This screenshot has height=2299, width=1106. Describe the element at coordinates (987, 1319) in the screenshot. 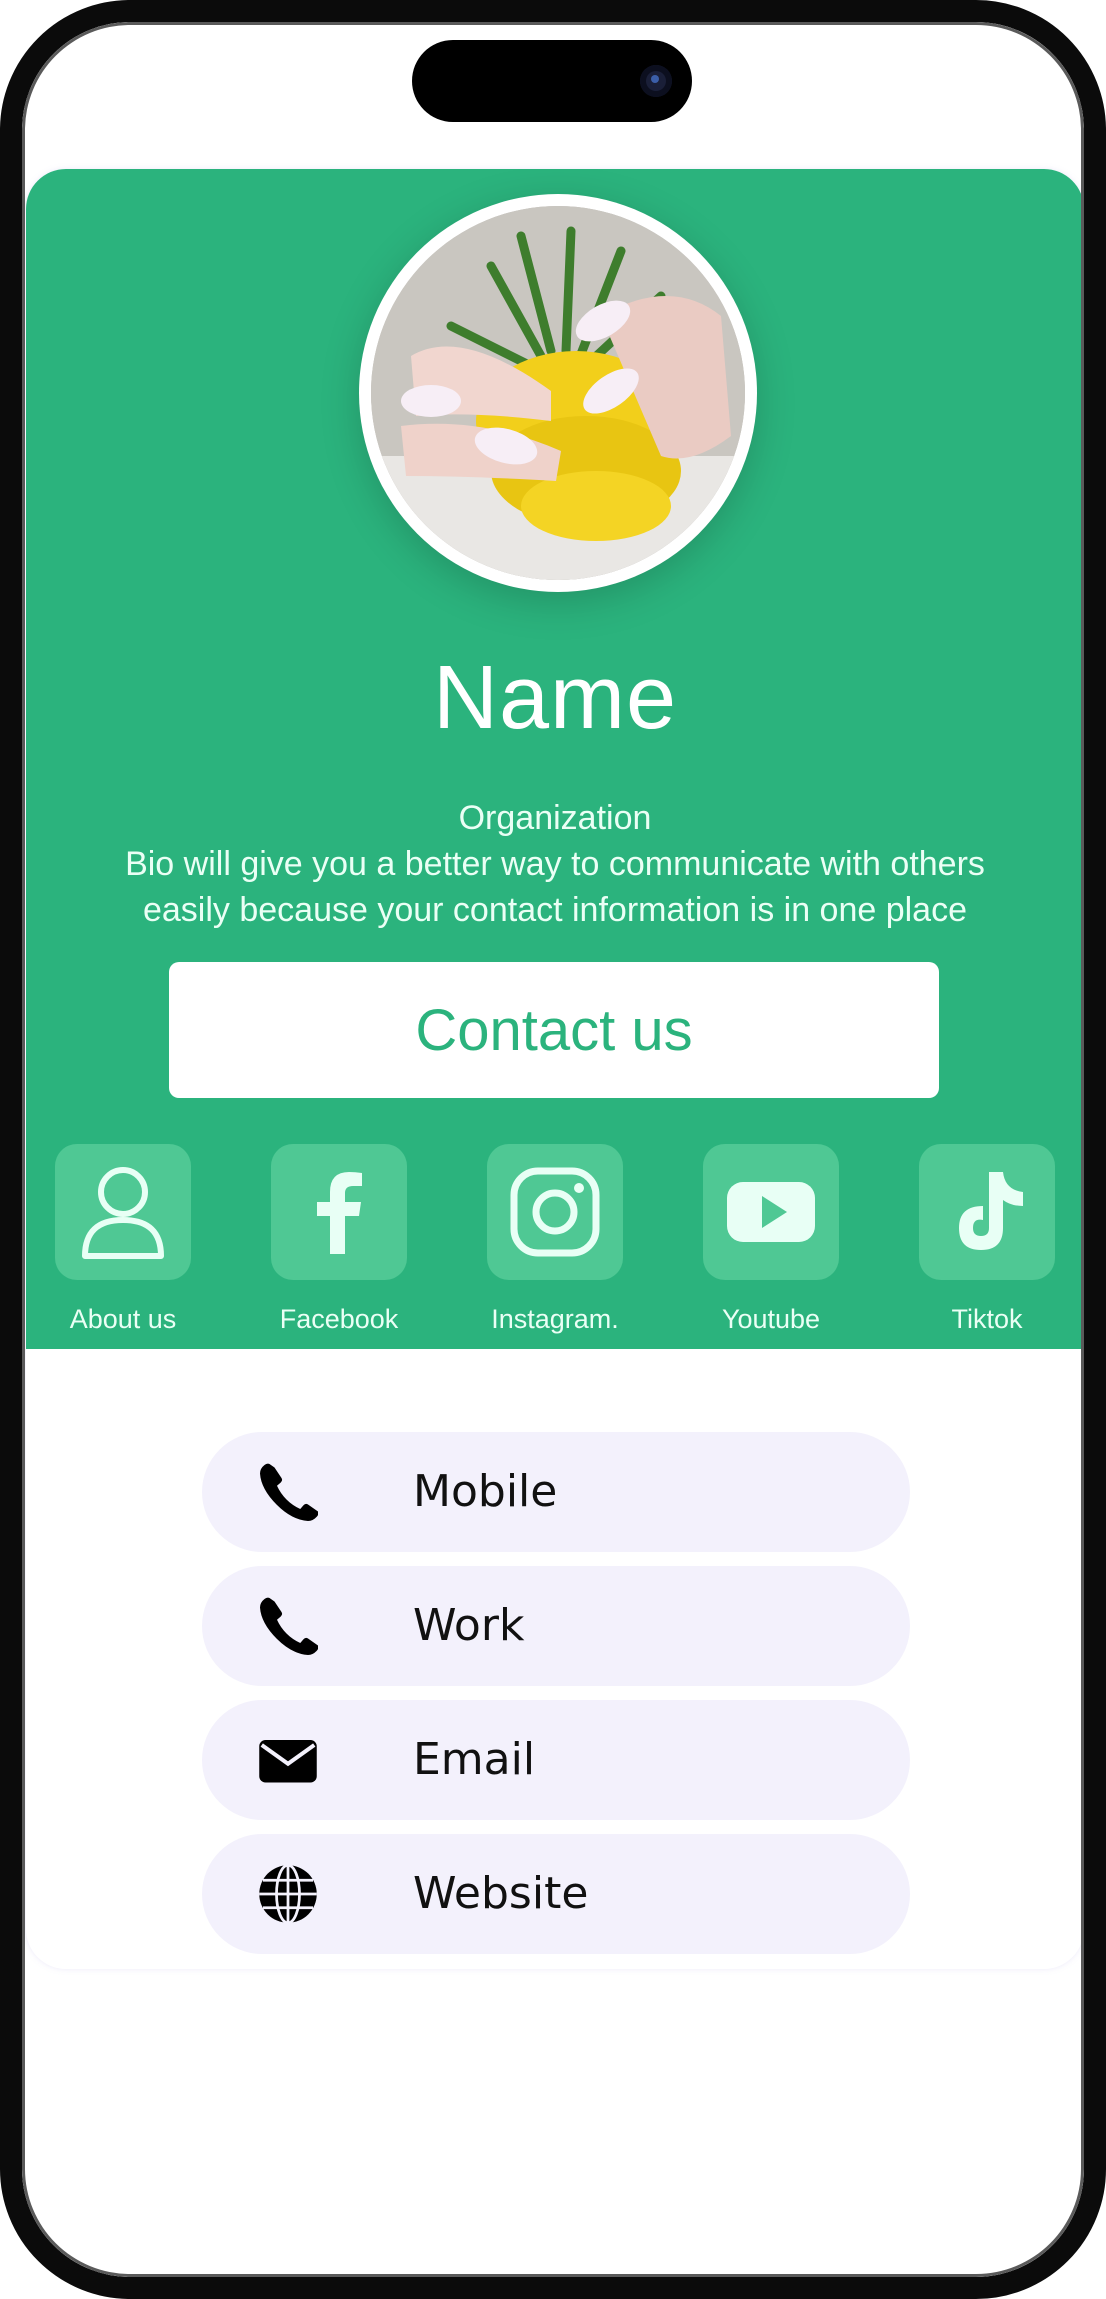

I see `social-label-tiktok: Tiktok` at that location.